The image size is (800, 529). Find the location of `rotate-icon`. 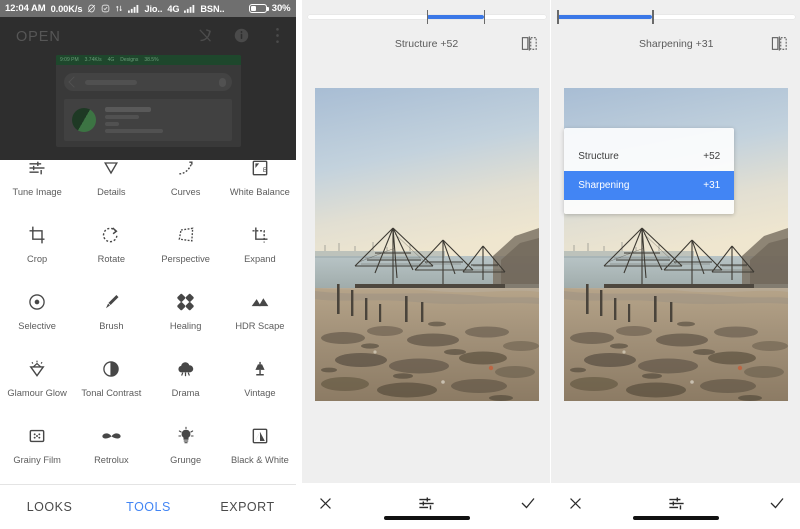

rotate-icon is located at coordinates (111, 235).